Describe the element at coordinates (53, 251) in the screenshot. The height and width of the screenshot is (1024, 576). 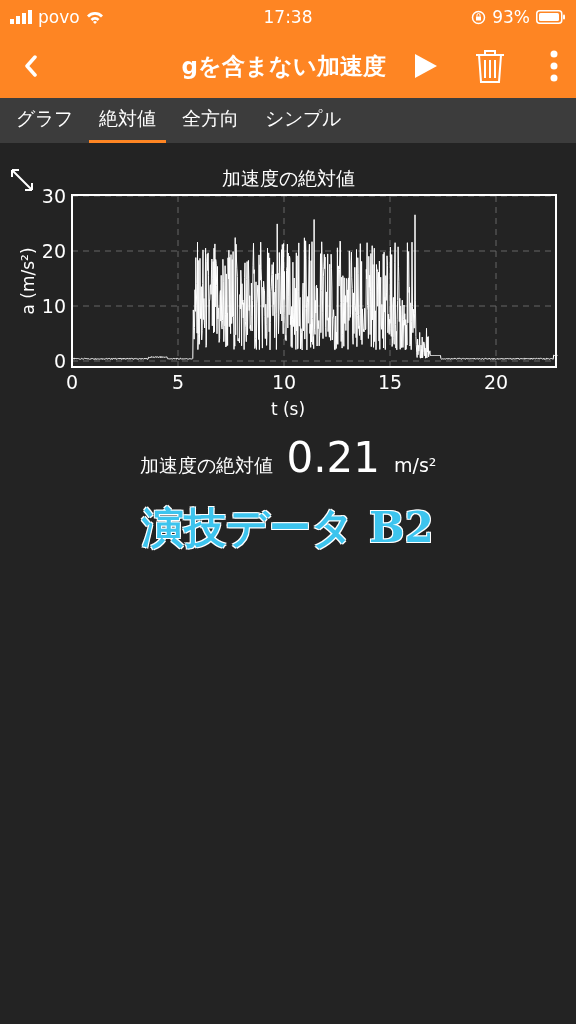
I see `y-tick-label: 20` at that location.